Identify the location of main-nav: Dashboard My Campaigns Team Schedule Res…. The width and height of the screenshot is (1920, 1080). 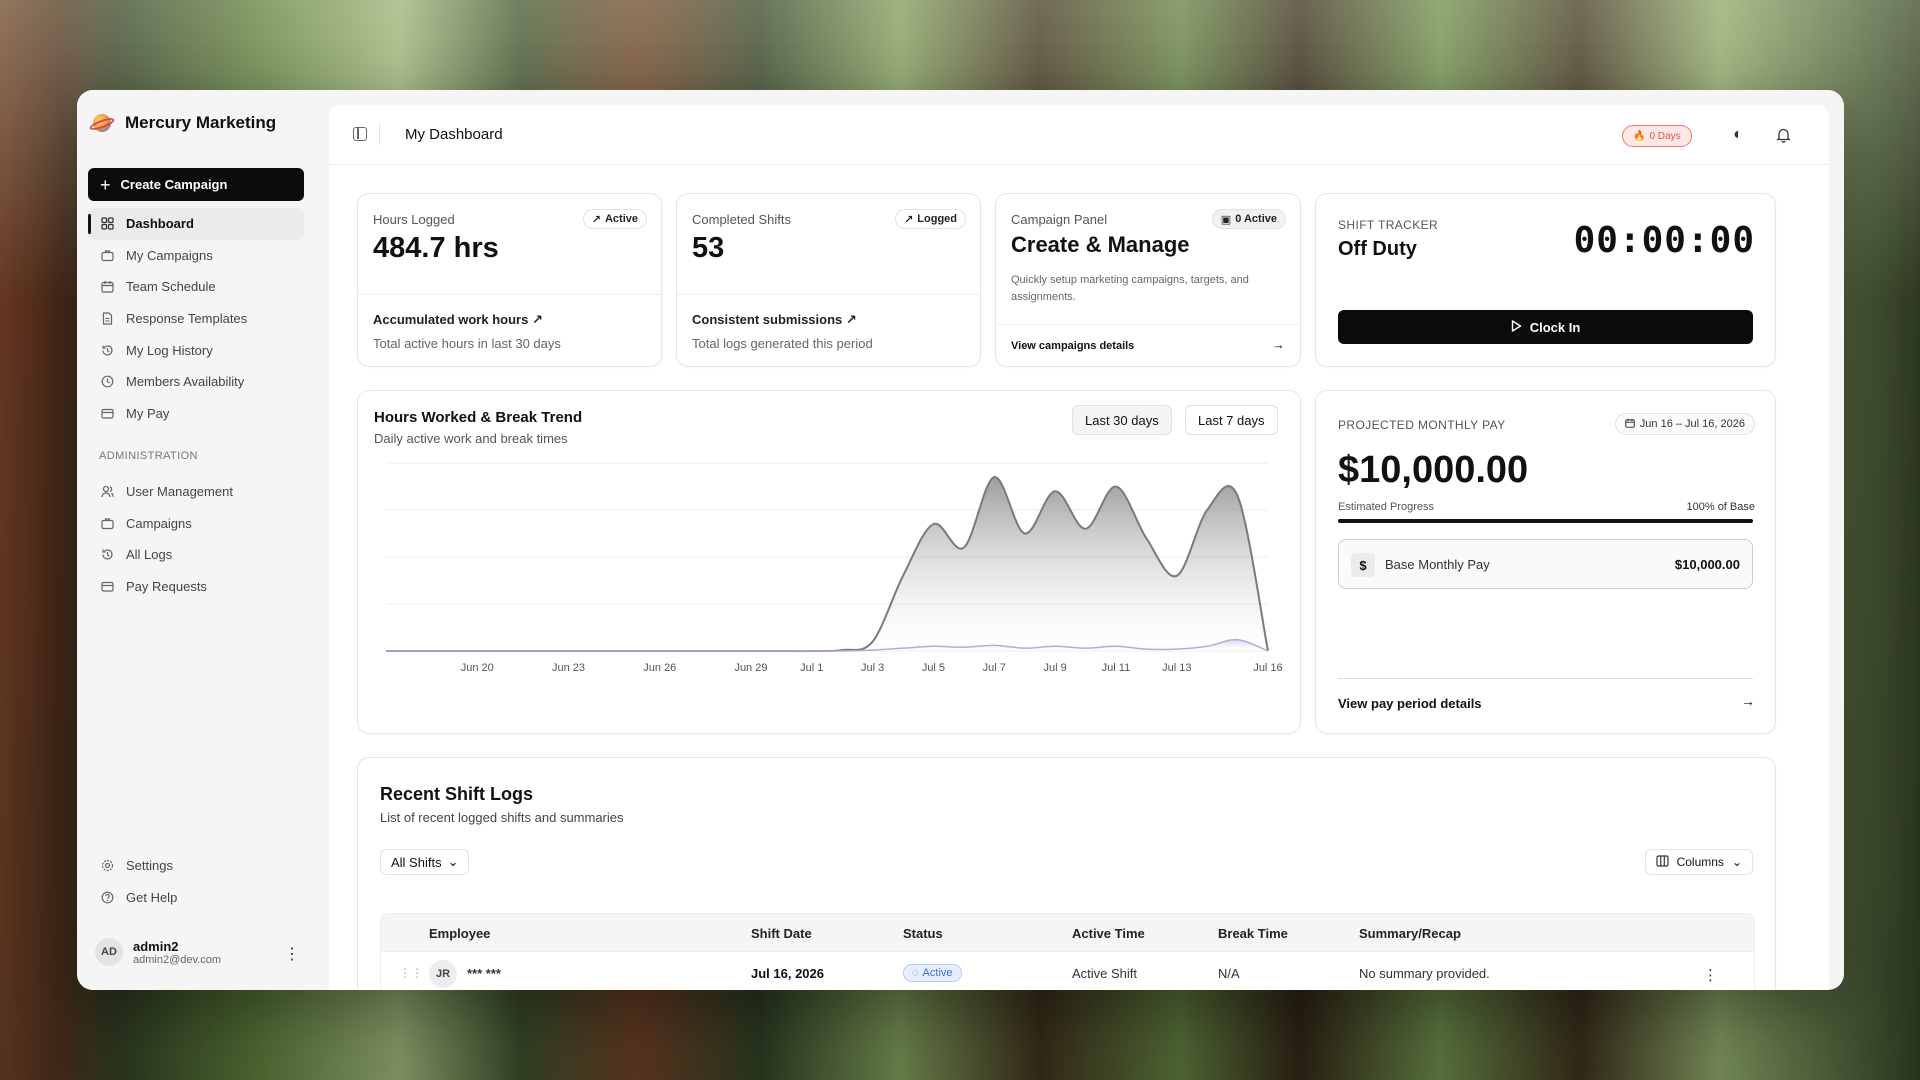
(196, 318).